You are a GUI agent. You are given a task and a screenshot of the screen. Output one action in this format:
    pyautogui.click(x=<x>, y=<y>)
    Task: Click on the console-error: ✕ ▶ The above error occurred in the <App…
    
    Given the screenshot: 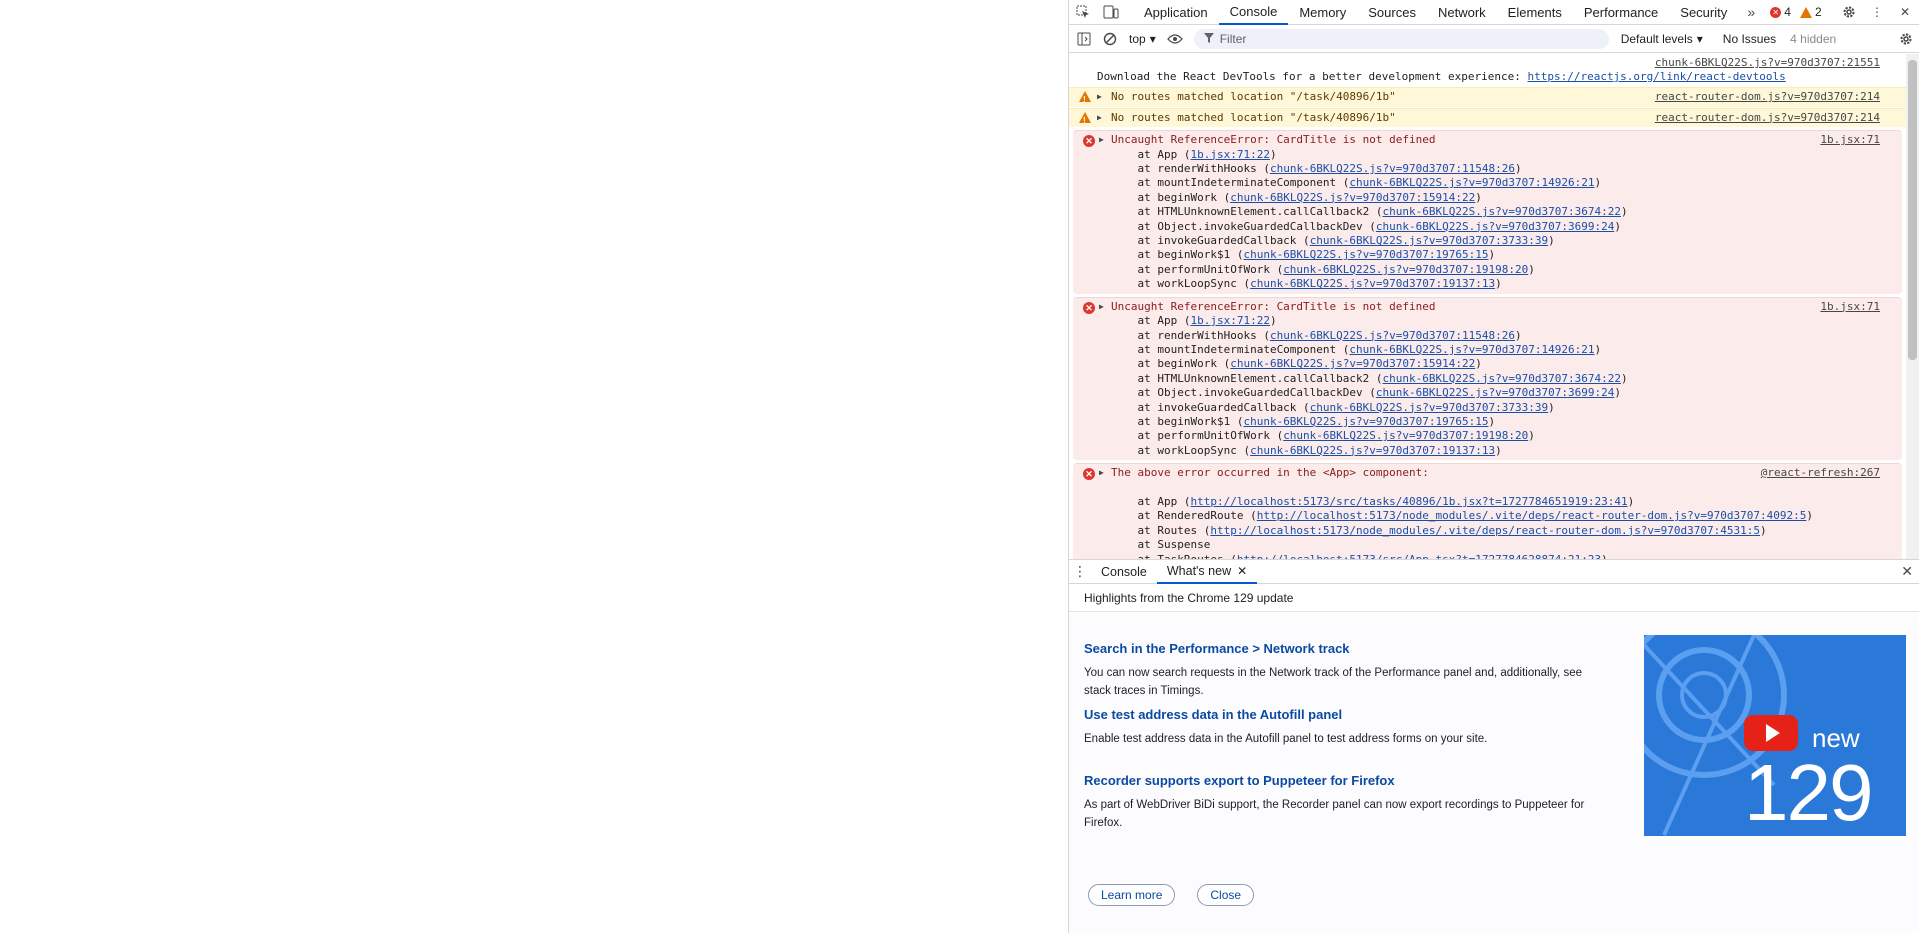 What is the action you would take?
    pyautogui.click(x=1487, y=511)
    